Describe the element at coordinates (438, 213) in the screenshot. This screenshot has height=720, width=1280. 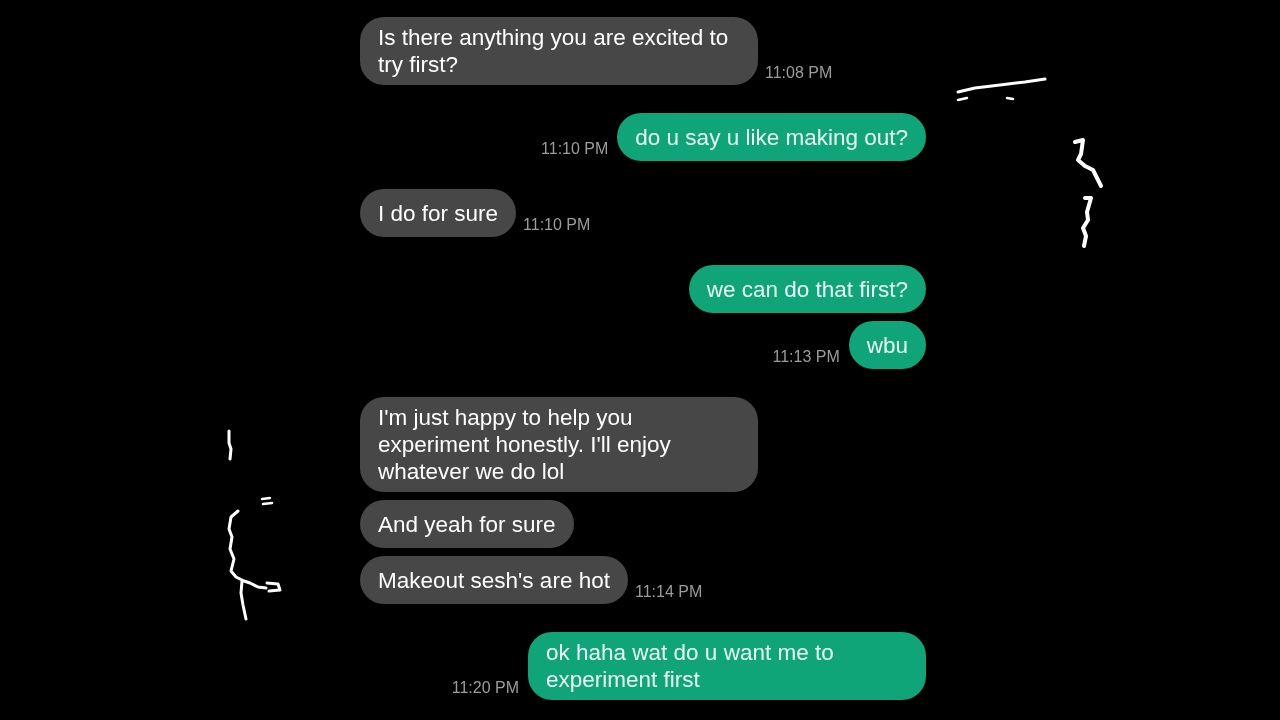
I see `message-bubble: I do for sure` at that location.